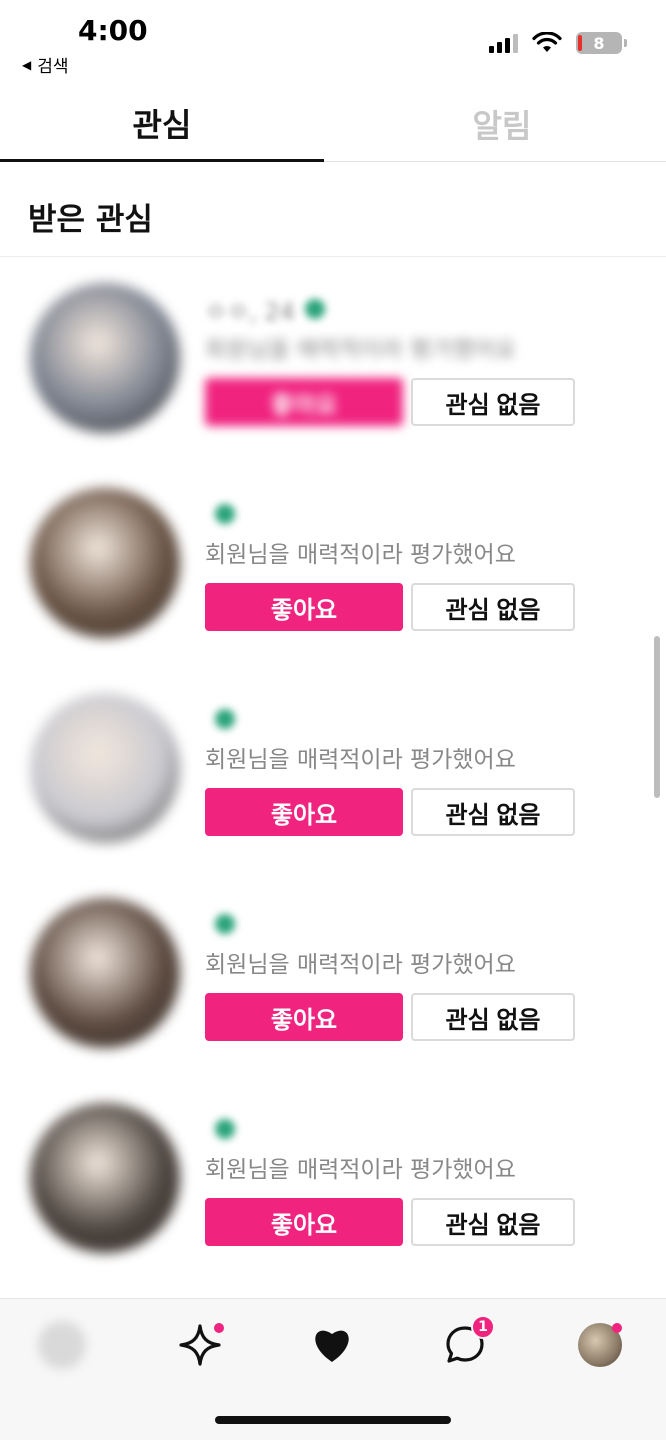 The width and height of the screenshot is (666, 1440). What do you see at coordinates (466, 1344) in the screenshot?
I see `nav-chat: 1` at bounding box center [466, 1344].